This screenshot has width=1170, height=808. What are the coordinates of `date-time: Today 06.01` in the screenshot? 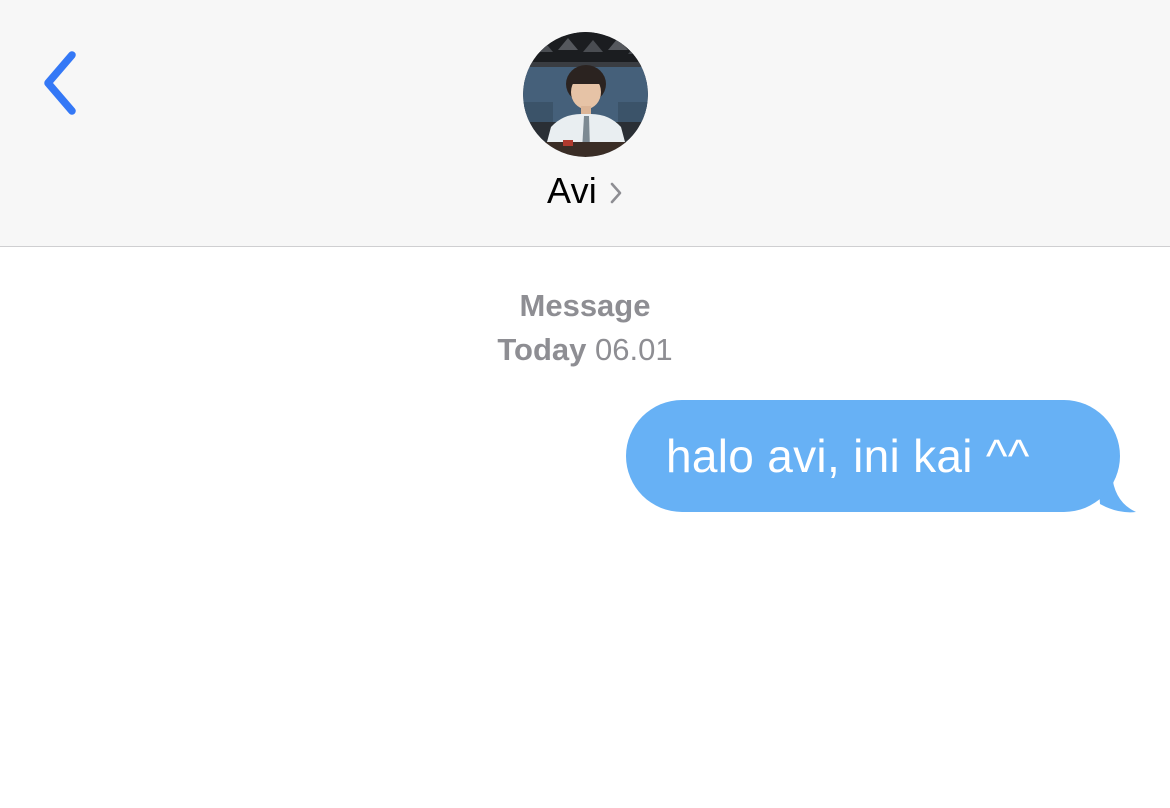 It's located at (585, 350).